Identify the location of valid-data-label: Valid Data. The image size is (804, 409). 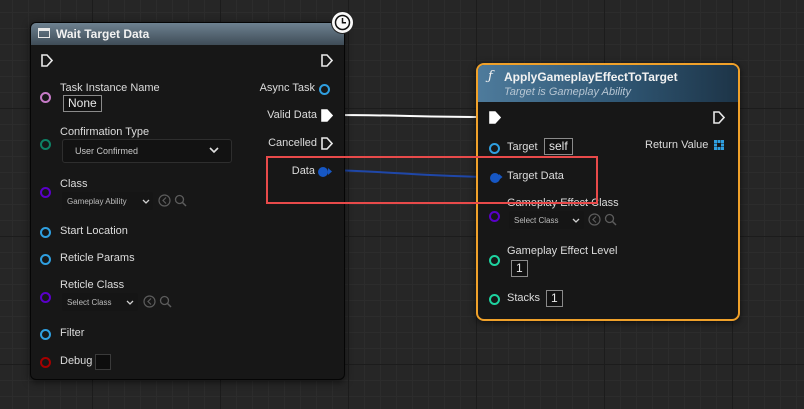
(292, 115).